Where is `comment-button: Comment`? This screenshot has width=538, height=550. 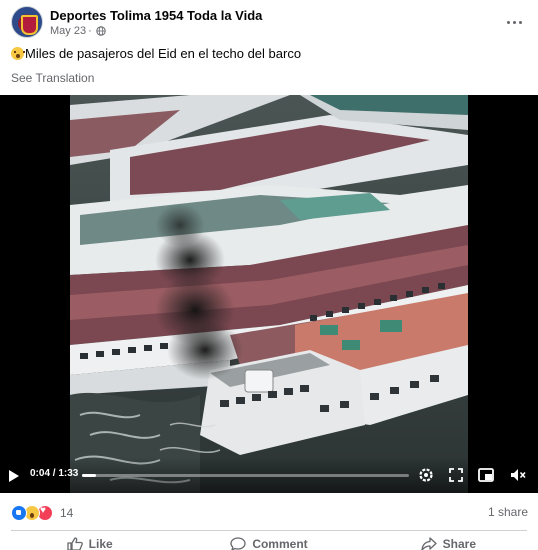
comment-button: Comment is located at coordinates (268, 541).